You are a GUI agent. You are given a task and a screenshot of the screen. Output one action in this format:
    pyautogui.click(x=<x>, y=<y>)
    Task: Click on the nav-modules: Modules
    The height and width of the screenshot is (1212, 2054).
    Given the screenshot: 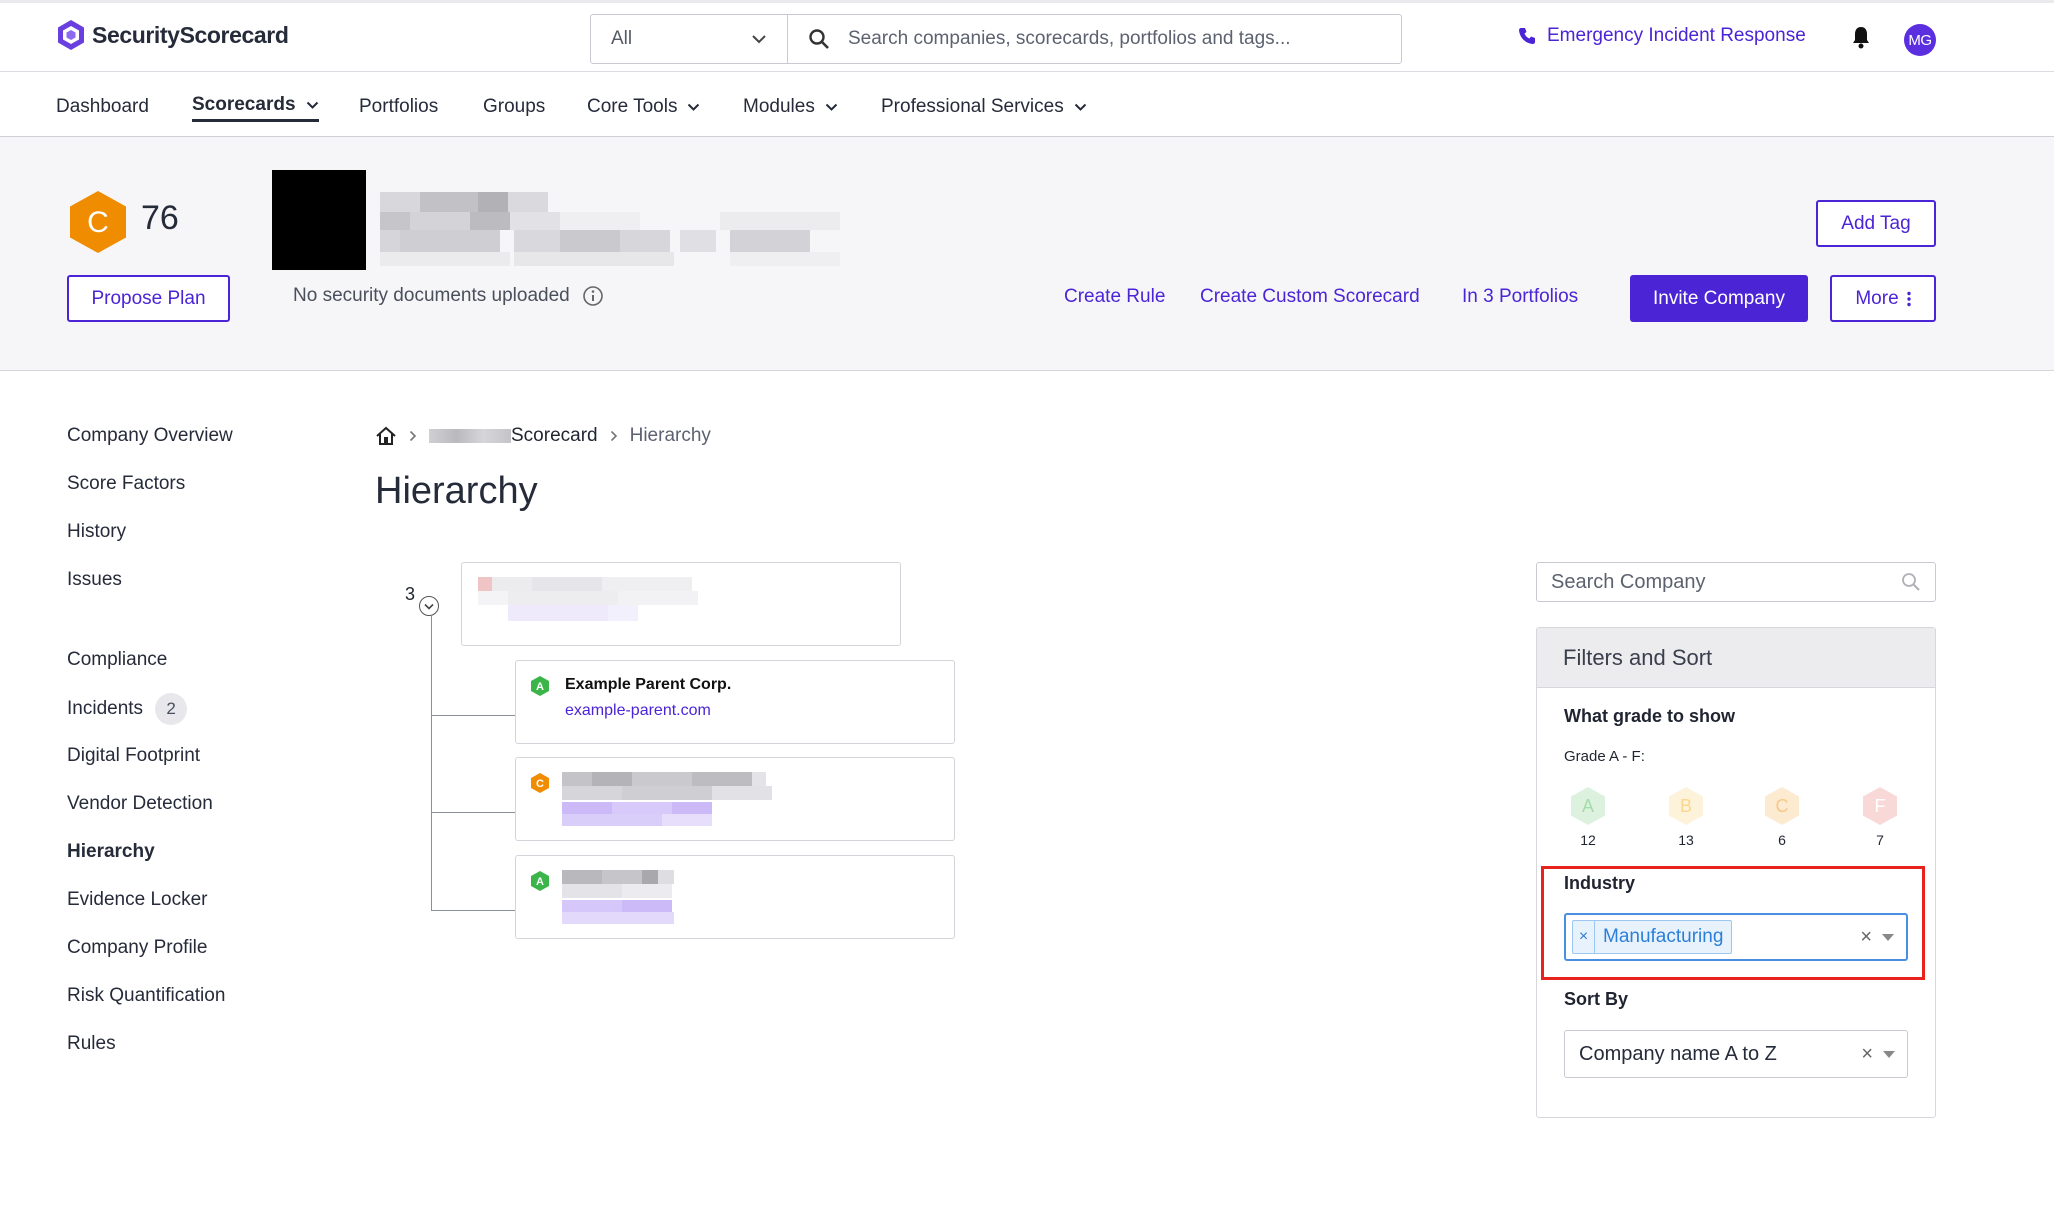 What is the action you would take?
    pyautogui.click(x=790, y=107)
    